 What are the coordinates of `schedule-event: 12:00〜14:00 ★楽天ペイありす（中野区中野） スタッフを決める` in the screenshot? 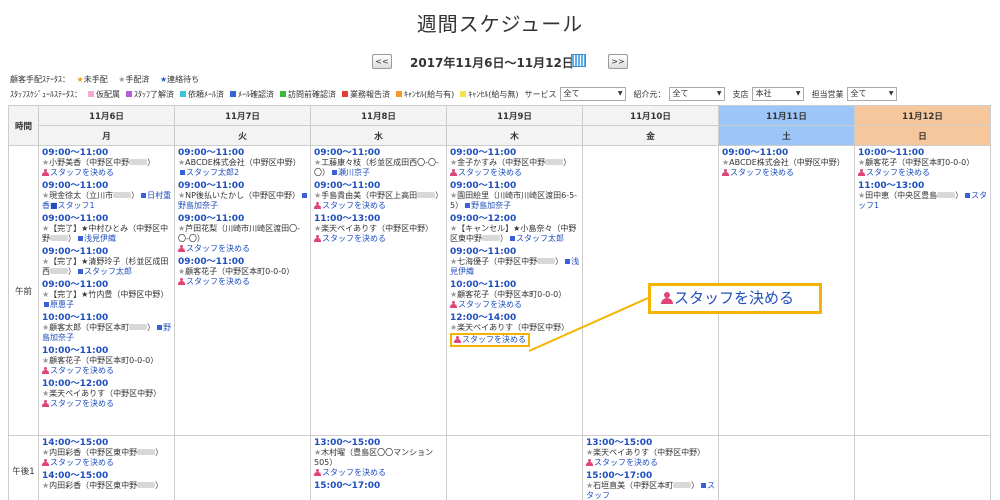 It's located at (515, 330).